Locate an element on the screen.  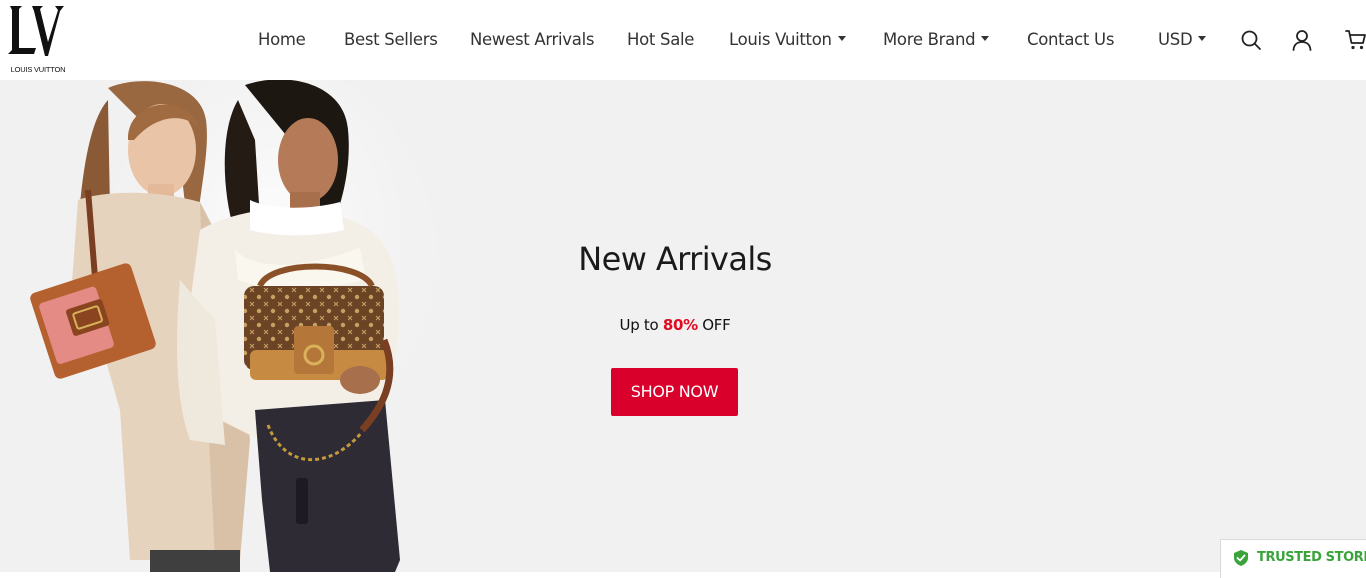
hero-subtitle: Up to 80% OFF is located at coordinates (675, 325).